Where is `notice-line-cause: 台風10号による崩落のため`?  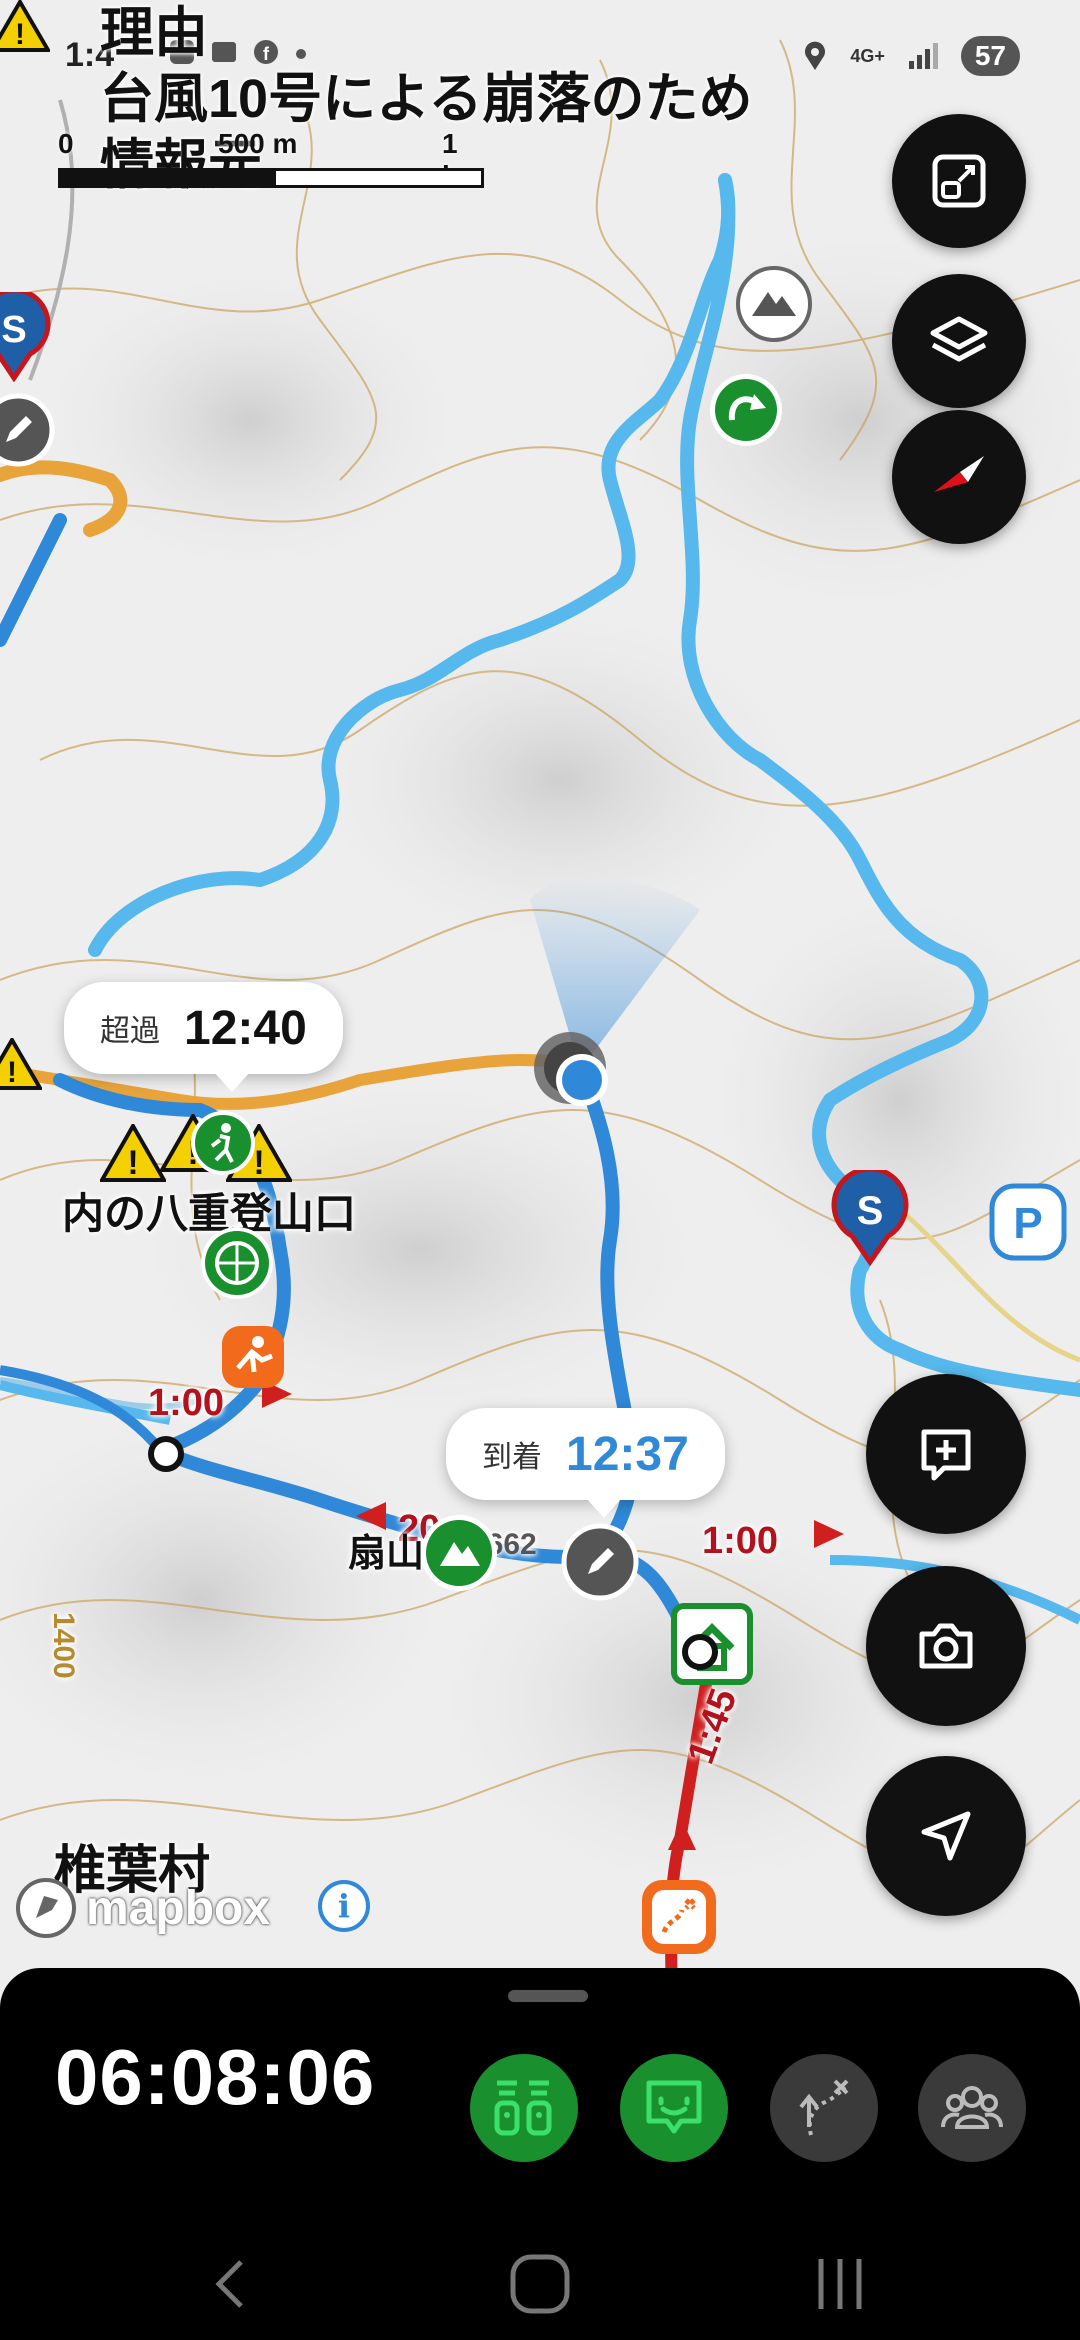
notice-line-cause: 台風10号による崩落のため is located at coordinates (426, 99).